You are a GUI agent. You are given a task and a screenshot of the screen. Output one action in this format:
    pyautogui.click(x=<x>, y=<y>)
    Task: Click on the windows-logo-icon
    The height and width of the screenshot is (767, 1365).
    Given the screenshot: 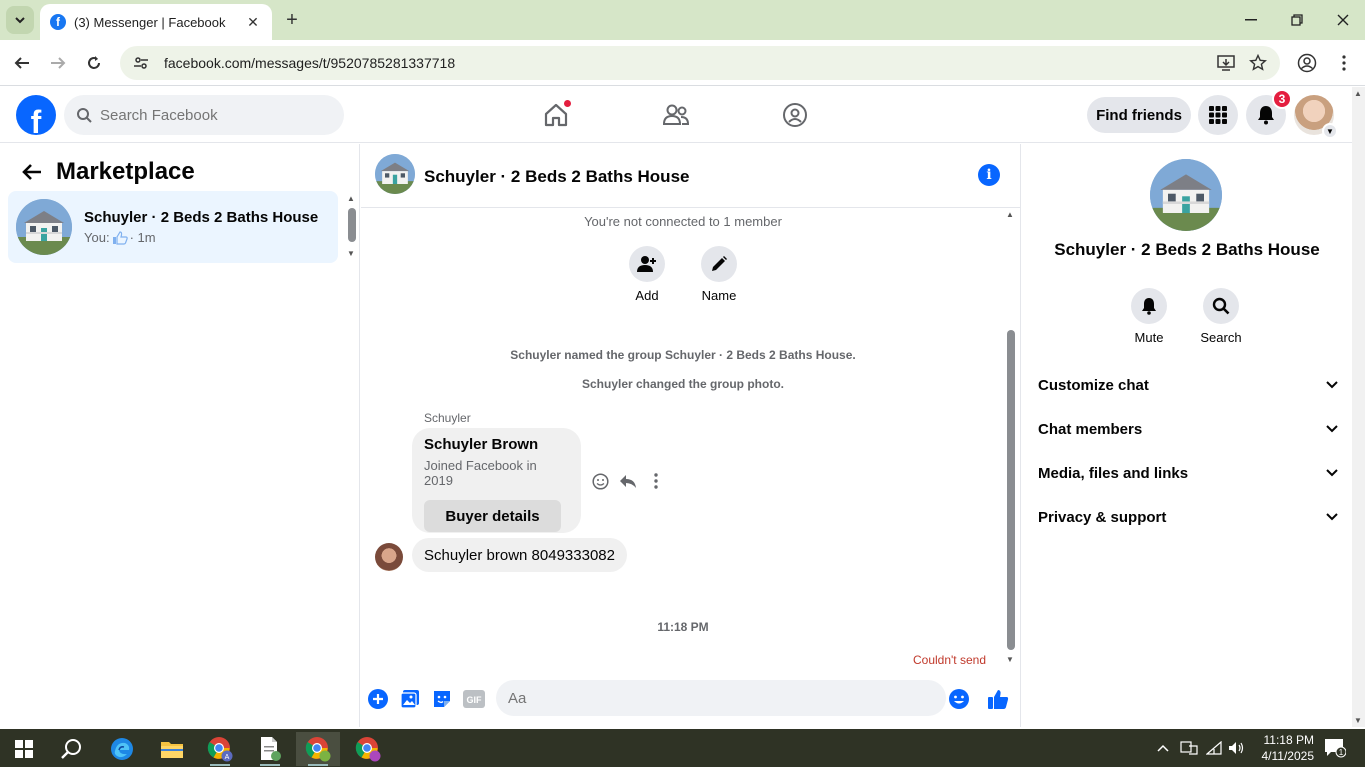 What is the action you would take?
    pyautogui.click(x=24, y=749)
    